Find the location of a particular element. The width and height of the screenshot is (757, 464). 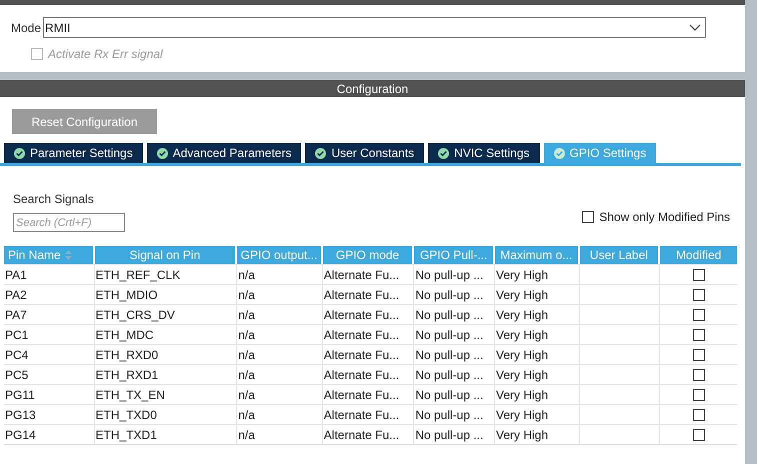

table-cell: PA1 is located at coordinates (49, 274).